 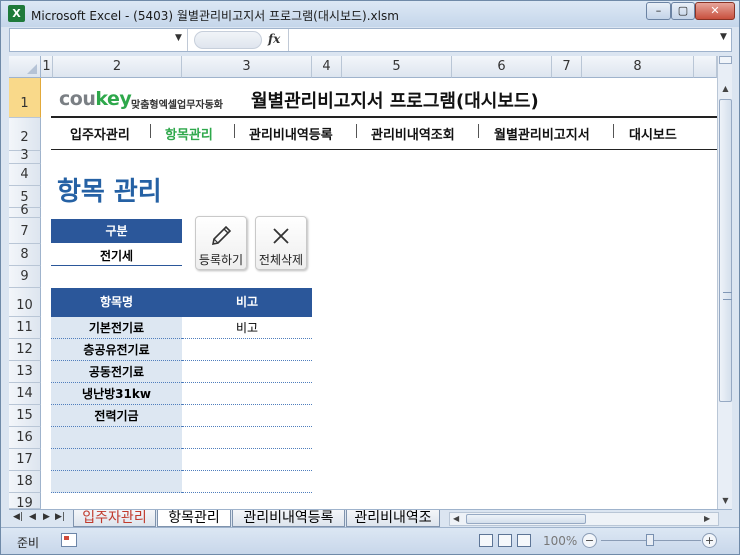 What do you see at coordinates (116, 328) in the screenshot?
I see `table-cell-item-name: 기본전기료` at bounding box center [116, 328].